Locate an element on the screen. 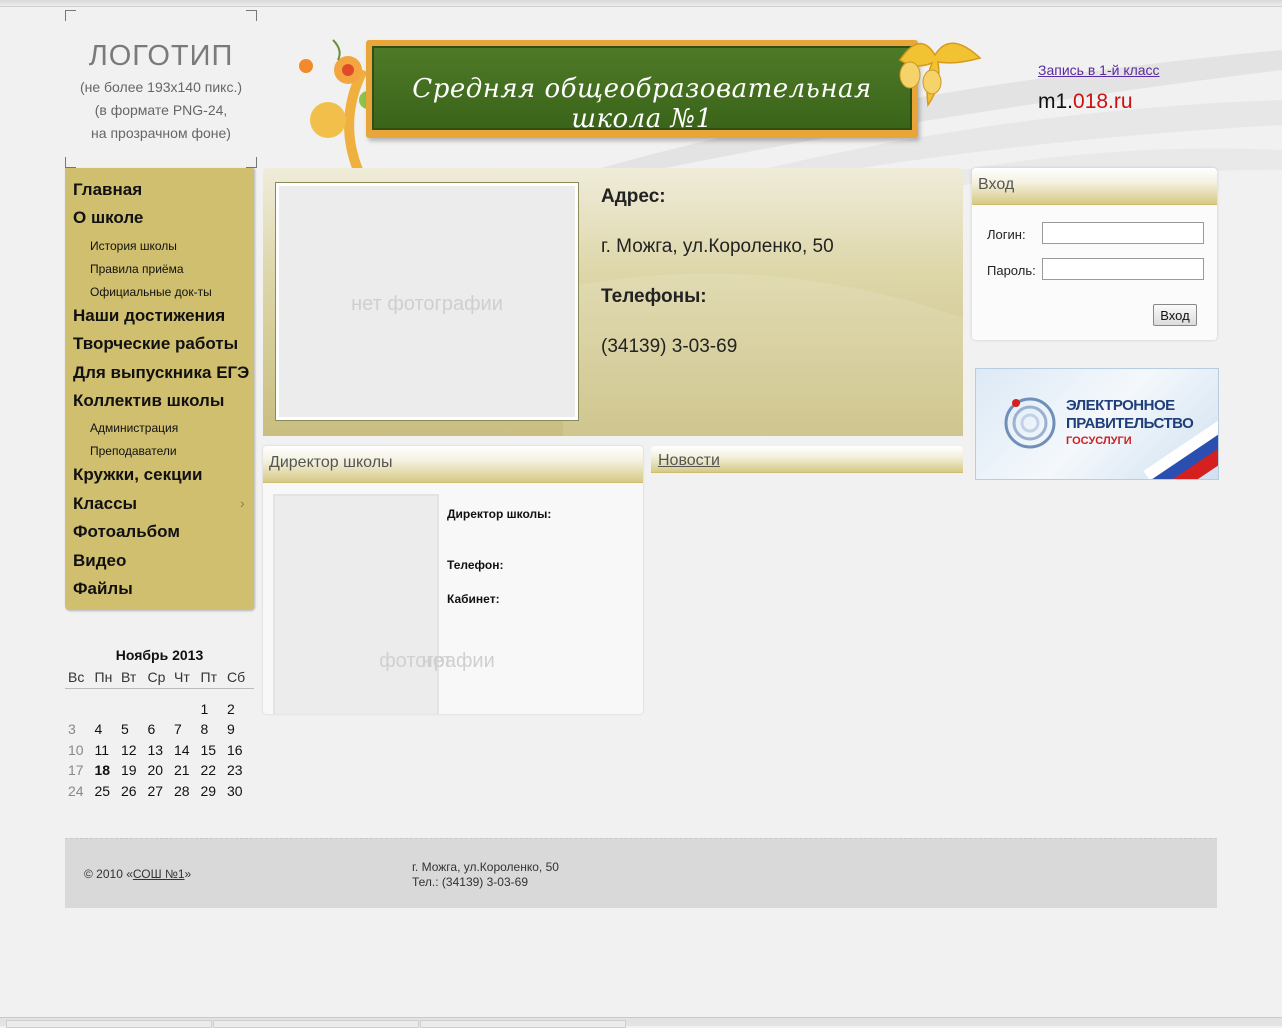 Image resolution: width=1282 pixels, height=1028 pixels. menu-item: О школе is located at coordinates (108, 218).